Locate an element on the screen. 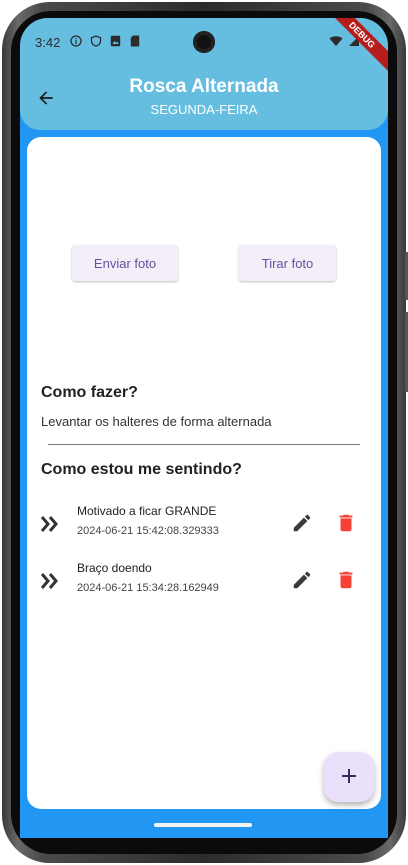  status-time: 3:42 is located at coordinates (48, 42).